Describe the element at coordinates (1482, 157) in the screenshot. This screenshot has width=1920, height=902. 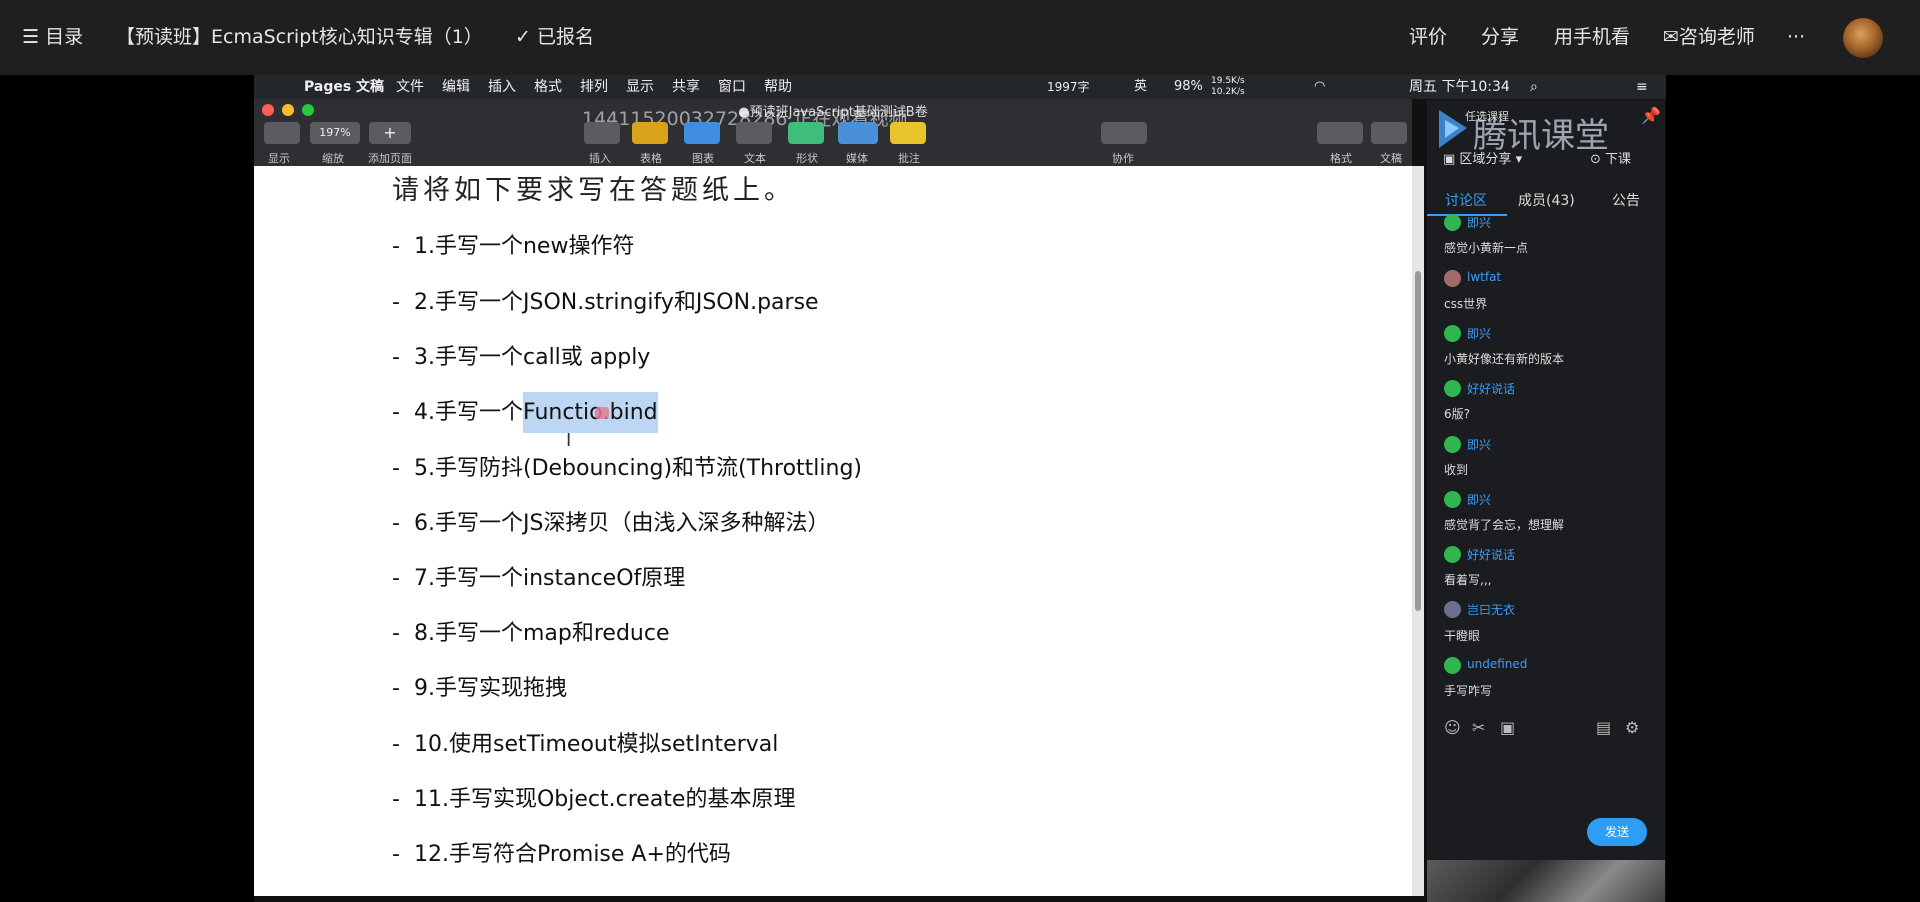
I see `area-share-button: ▣ 区域分享 ▾` at that location.